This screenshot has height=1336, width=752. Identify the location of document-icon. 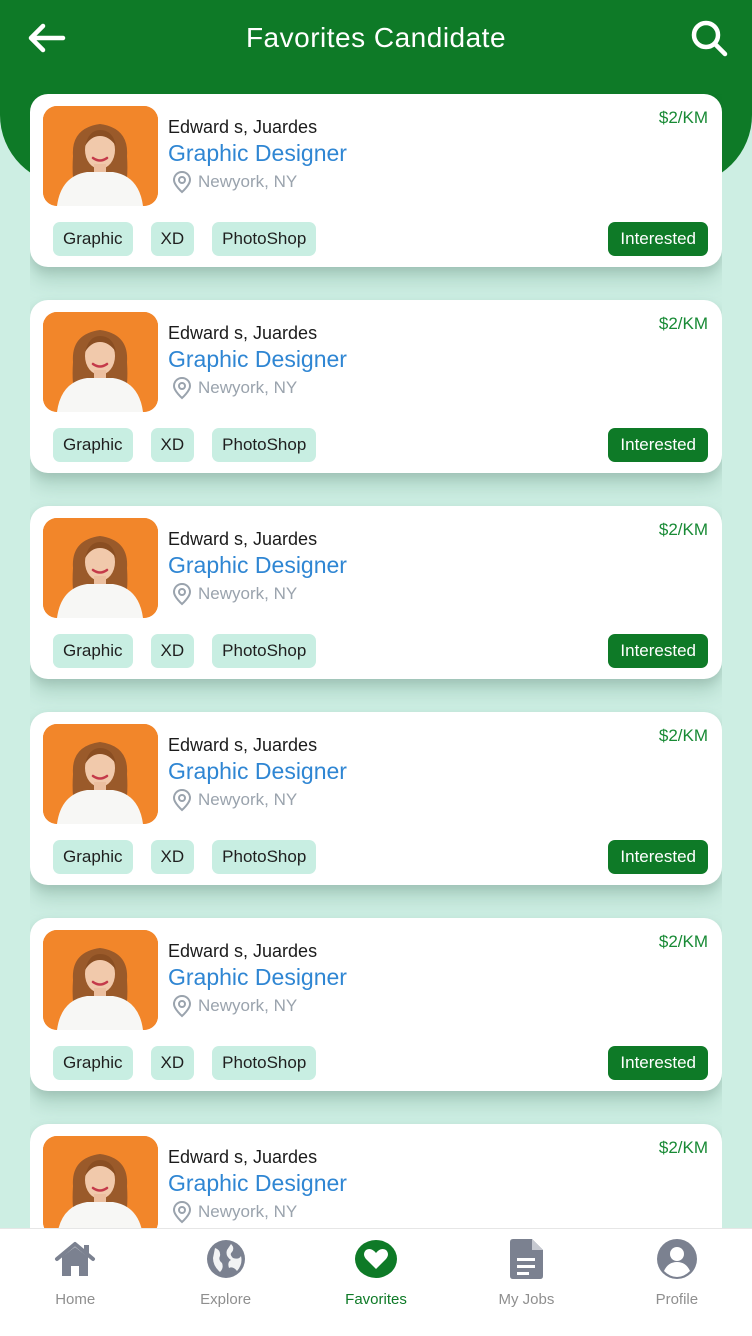
(526, 1259).